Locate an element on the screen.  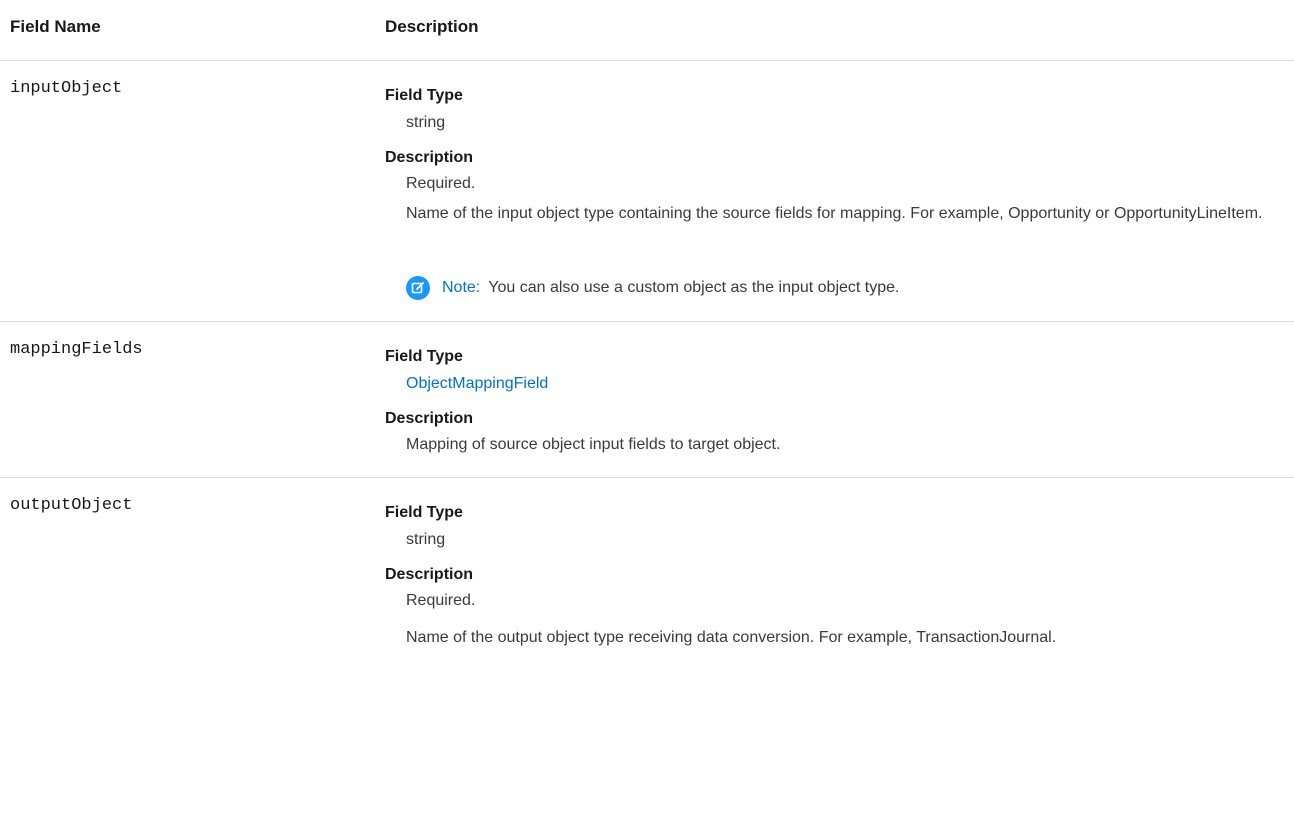
header-field-name: Field Name is located at coordinates (55, 26).